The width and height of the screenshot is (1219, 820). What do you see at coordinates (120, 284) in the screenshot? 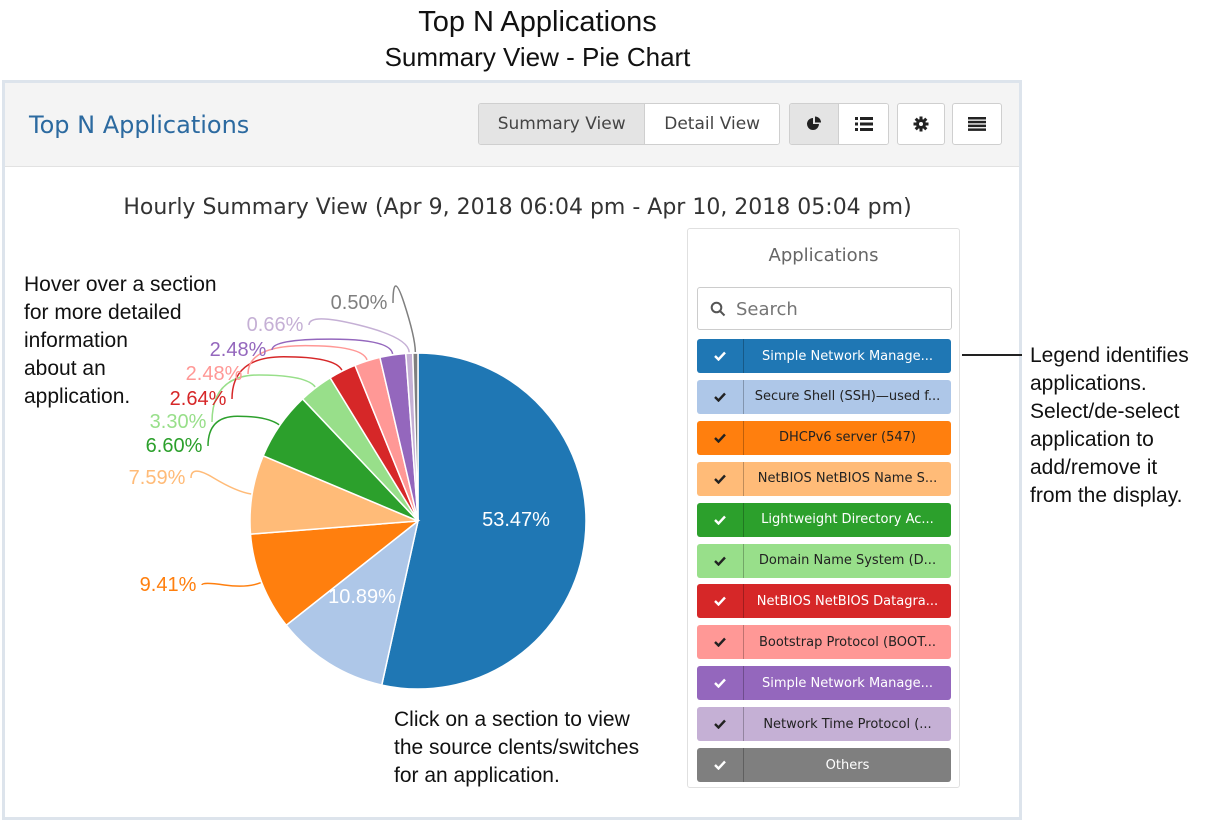
I see `annotation-line: Hover over a section` at bounding box center [120, 284].